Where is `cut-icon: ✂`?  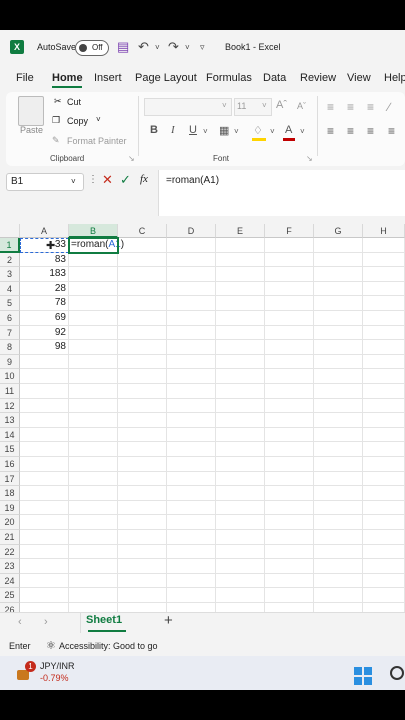 cut-icon: ✂ is located at coordinates (58, 101).